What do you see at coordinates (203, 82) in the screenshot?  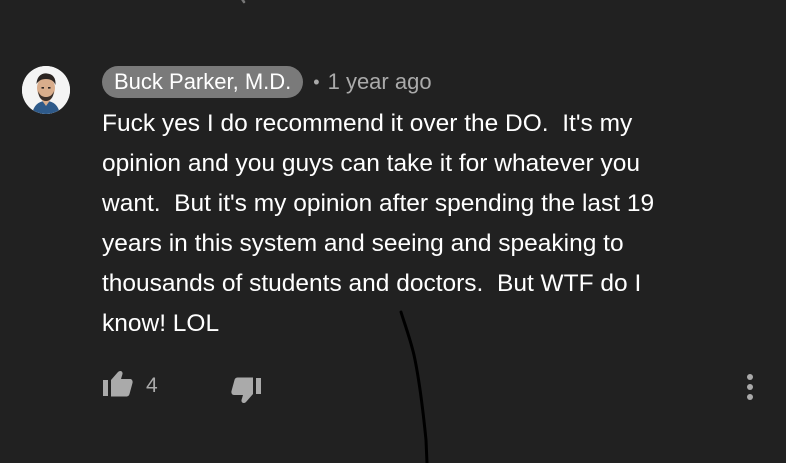 I see `author-name-badge: Buck Parker, M.D.` at bounding box center [203, 82].